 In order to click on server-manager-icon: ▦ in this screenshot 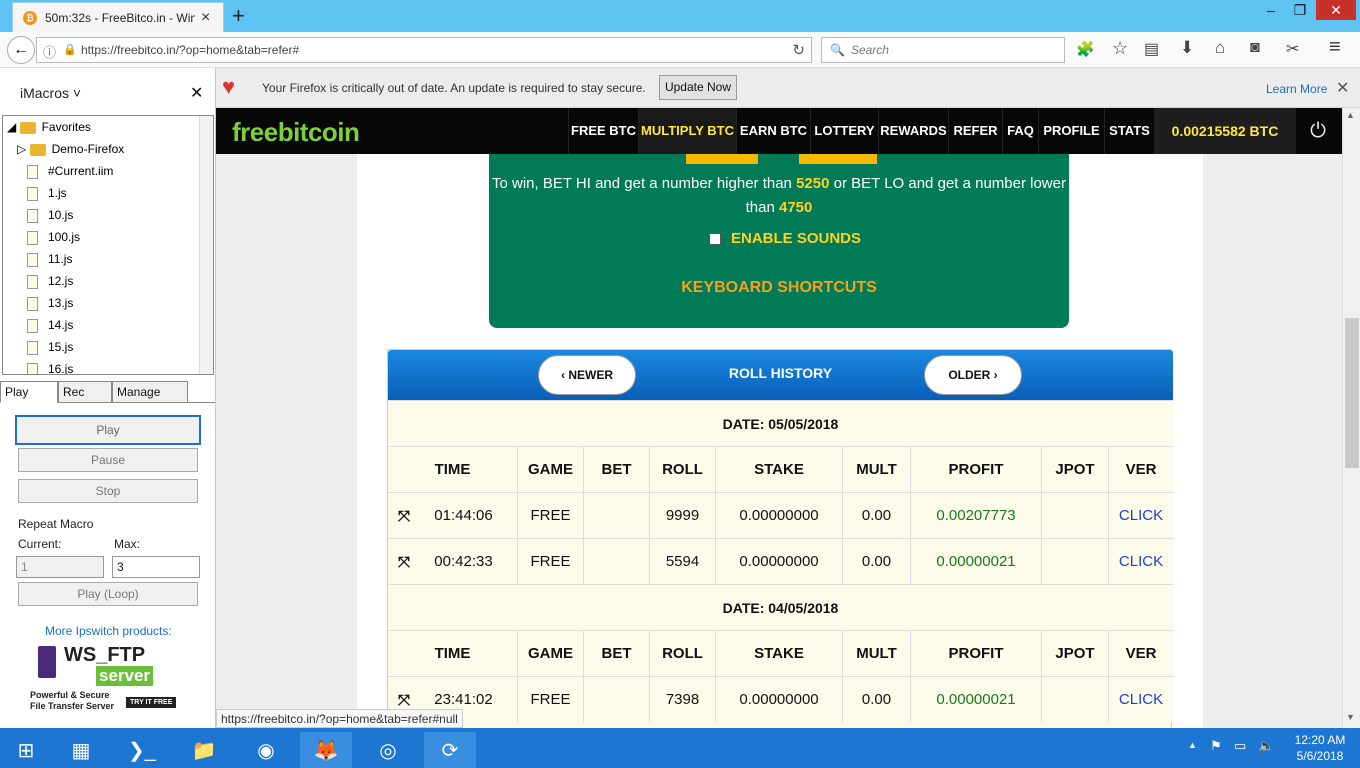, I will do `click(81, 750)`.